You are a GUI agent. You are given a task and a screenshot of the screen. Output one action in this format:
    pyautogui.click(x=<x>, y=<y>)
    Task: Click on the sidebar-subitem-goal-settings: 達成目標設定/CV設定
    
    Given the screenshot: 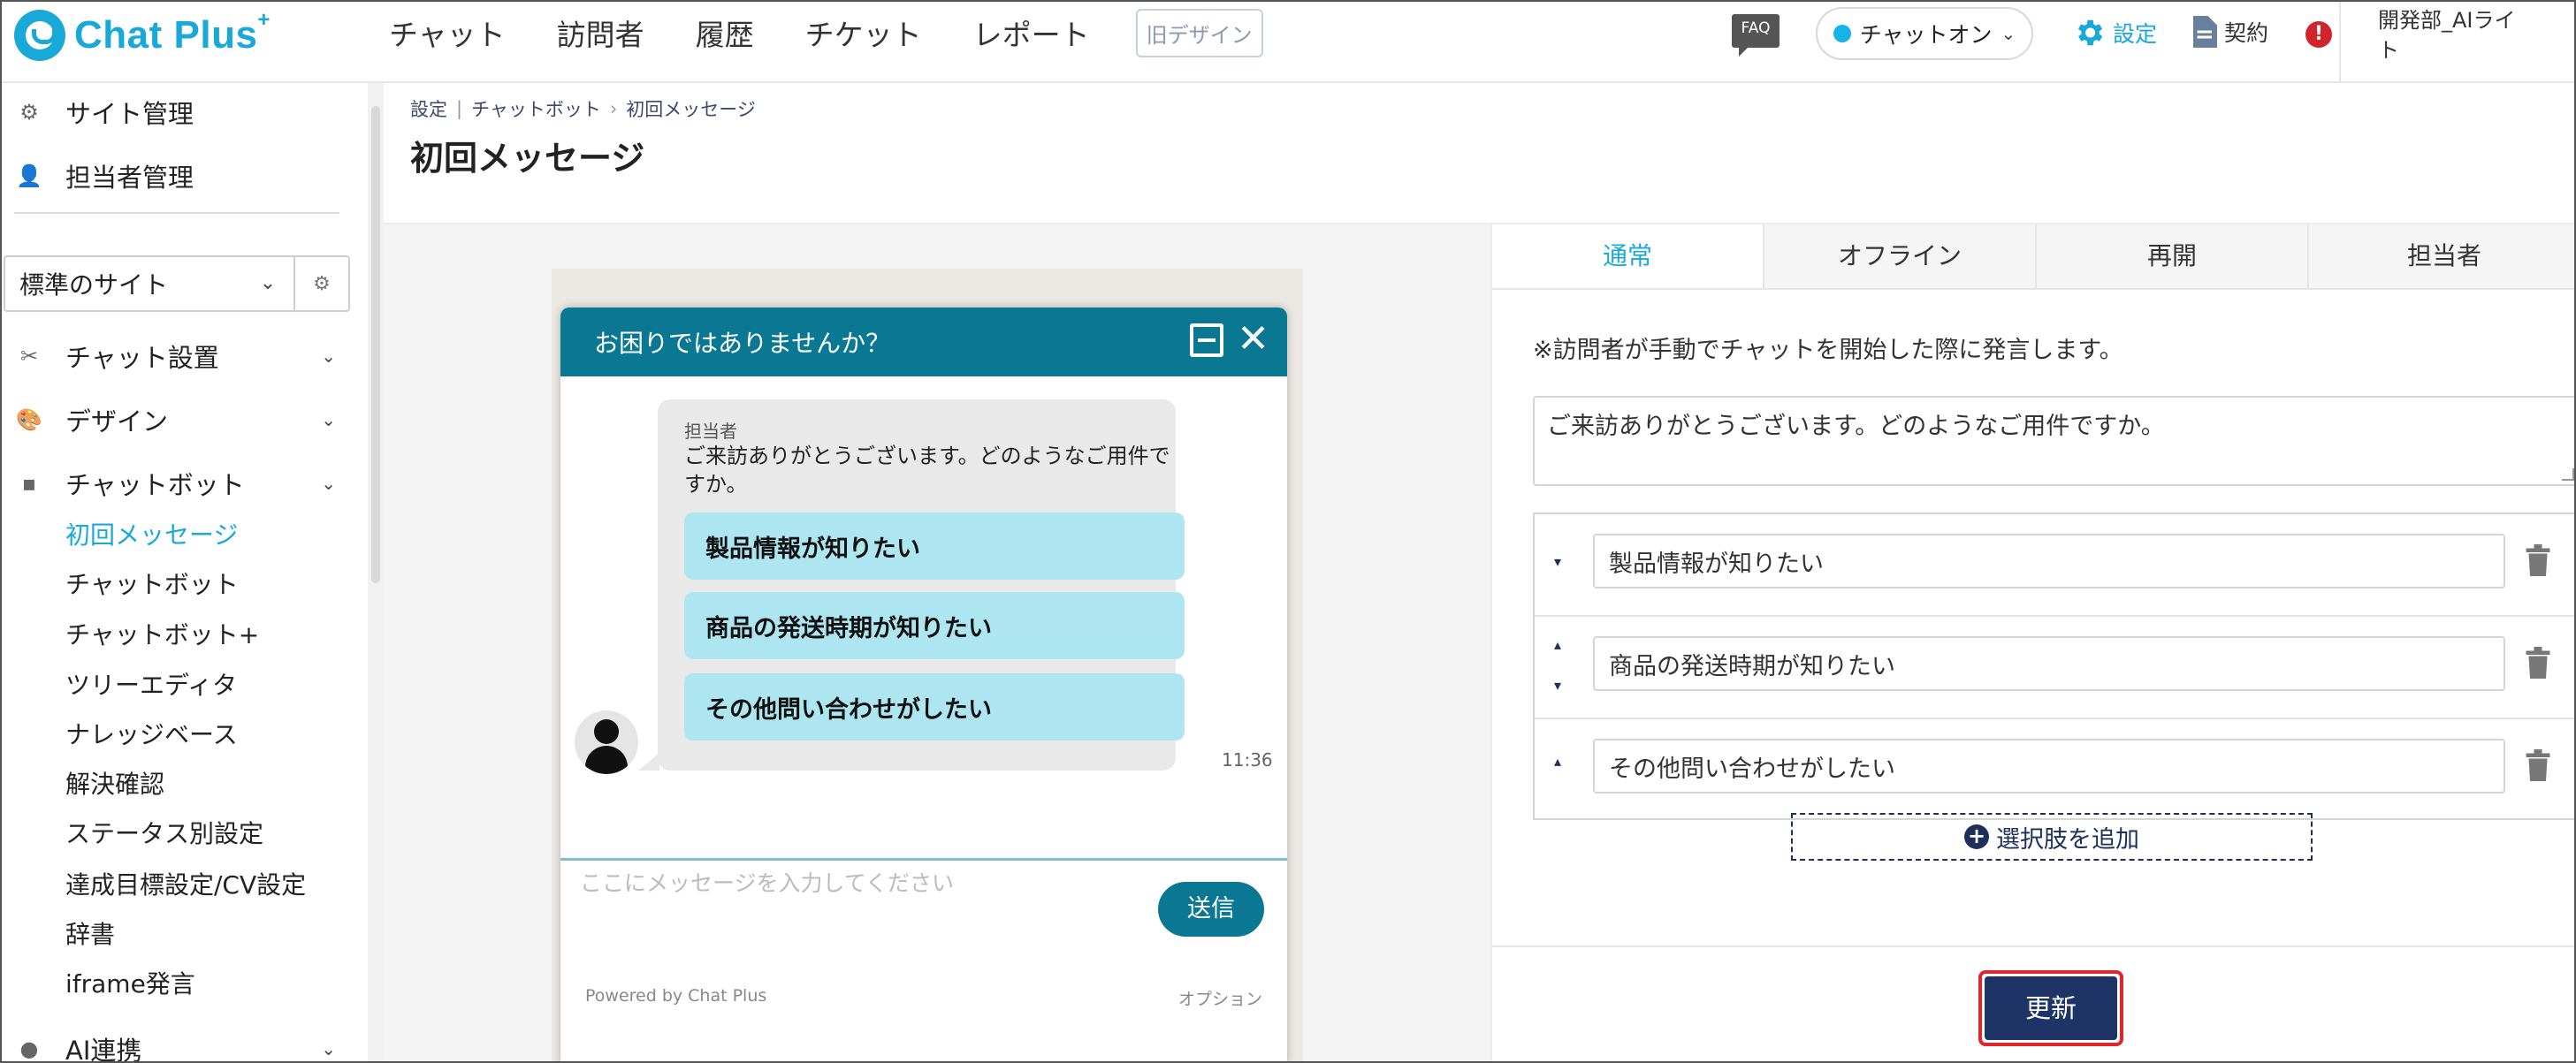 What is the action you would take?
    pyautogui.click(x=185, y=883)
    